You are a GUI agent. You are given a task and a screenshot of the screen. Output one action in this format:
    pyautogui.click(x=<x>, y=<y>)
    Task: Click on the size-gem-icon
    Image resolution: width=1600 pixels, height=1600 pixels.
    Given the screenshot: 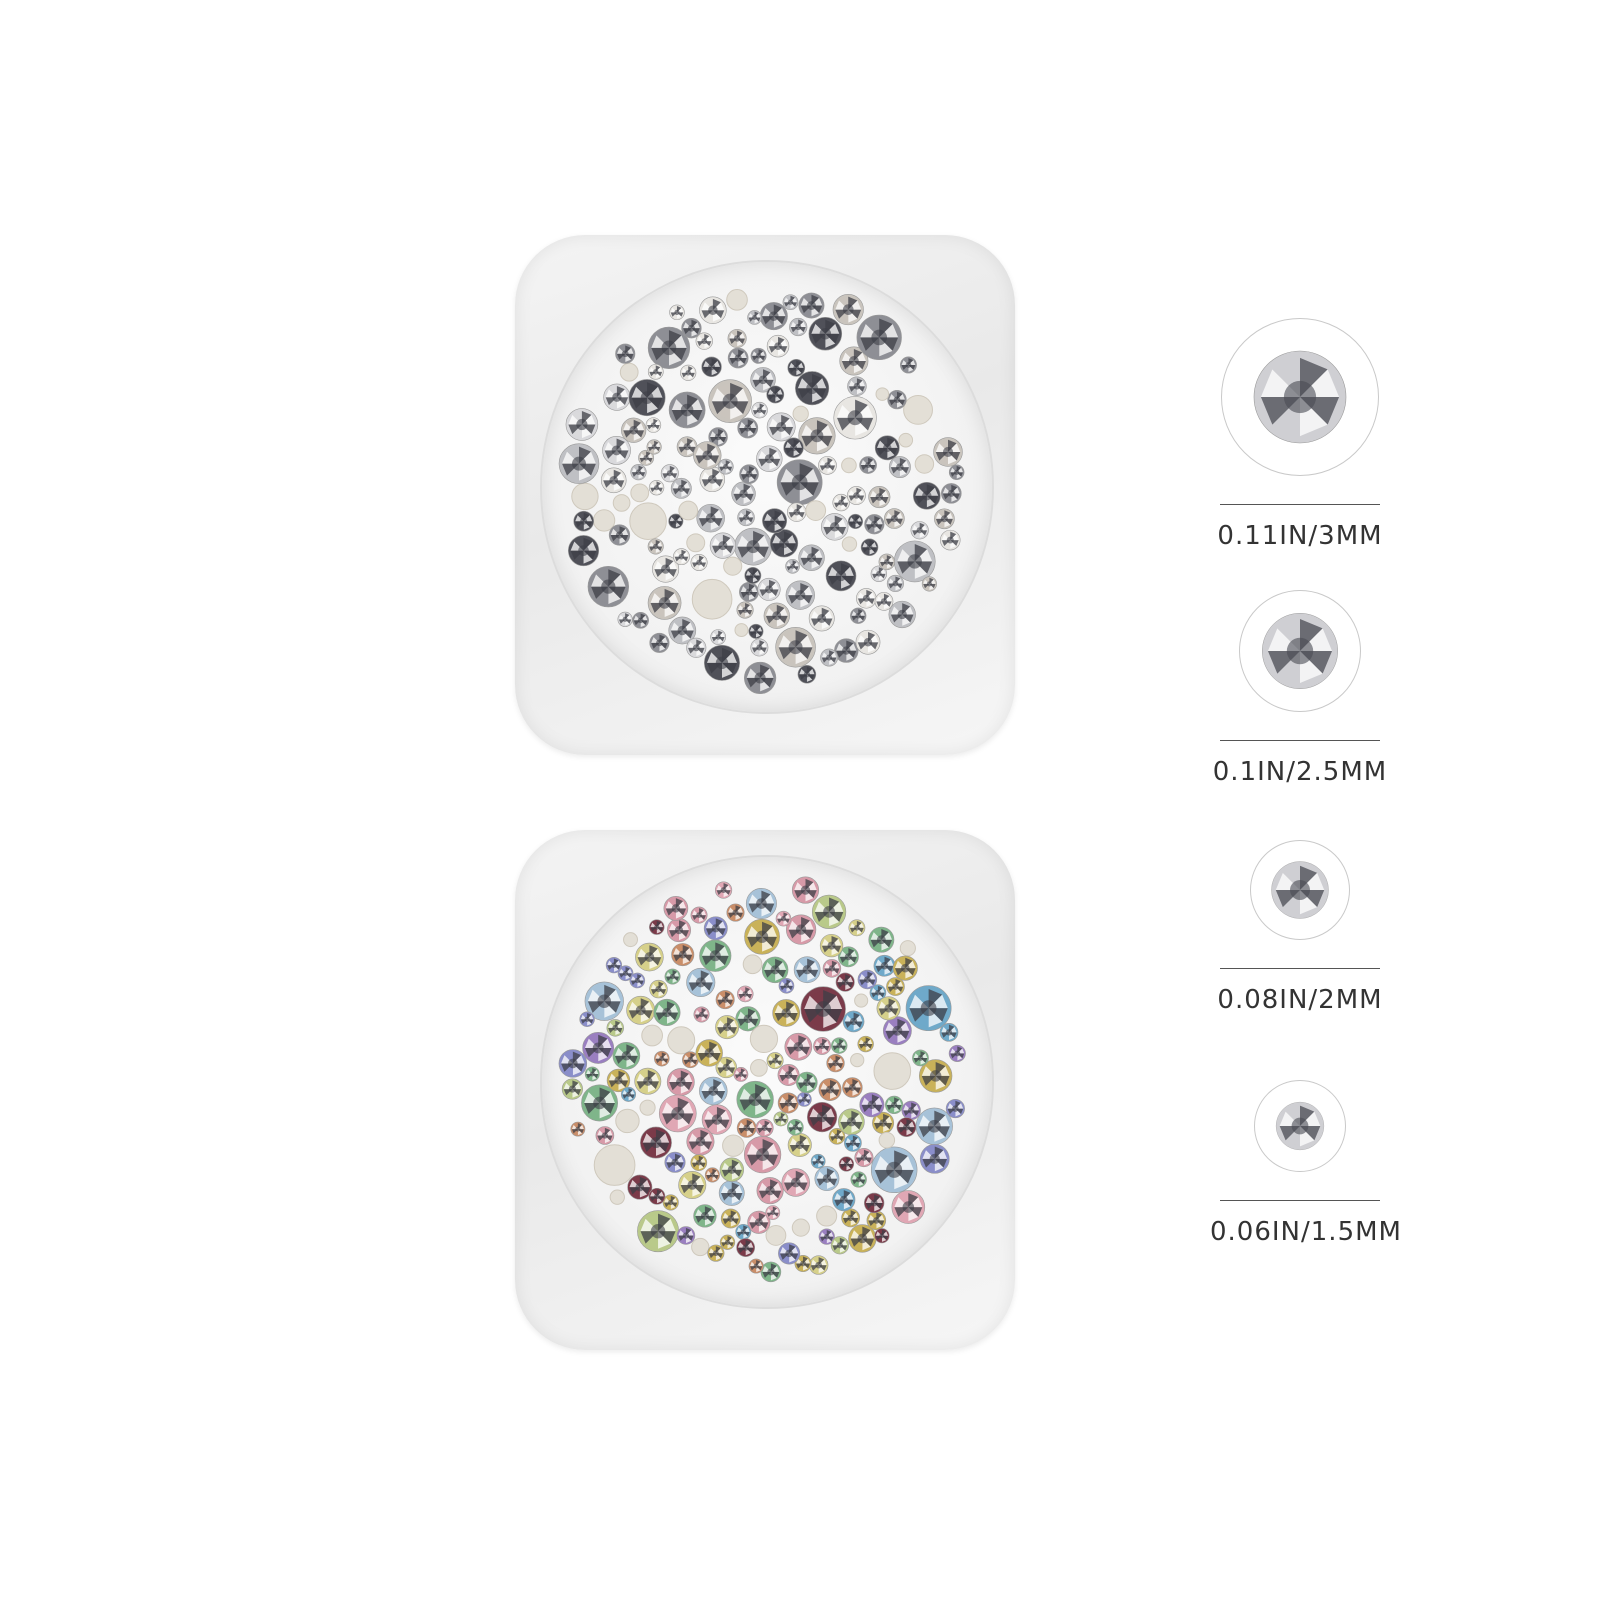 What is the action you would take?
    pyautogui.click(x=1300, y=651)
    